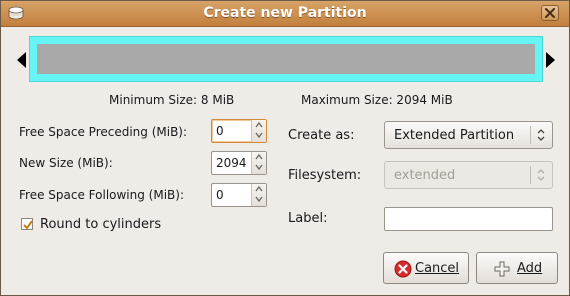 This screenshot has height=296, width=570. Describe the element at coordinates (502, 269) in the screenshot. I see `add-icon` at that location.